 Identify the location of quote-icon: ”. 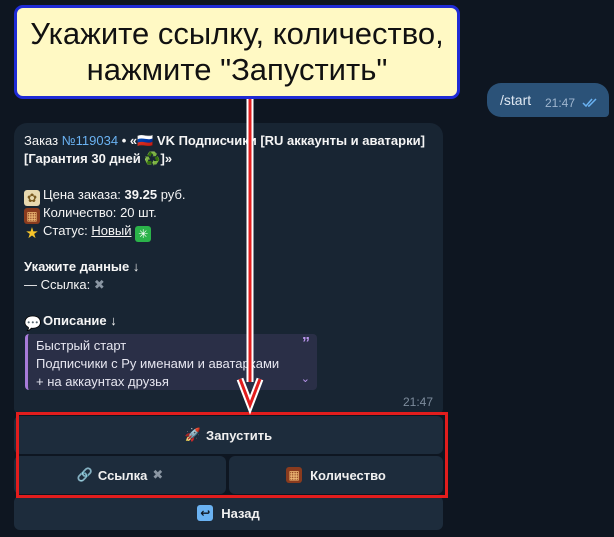
(306, 343).